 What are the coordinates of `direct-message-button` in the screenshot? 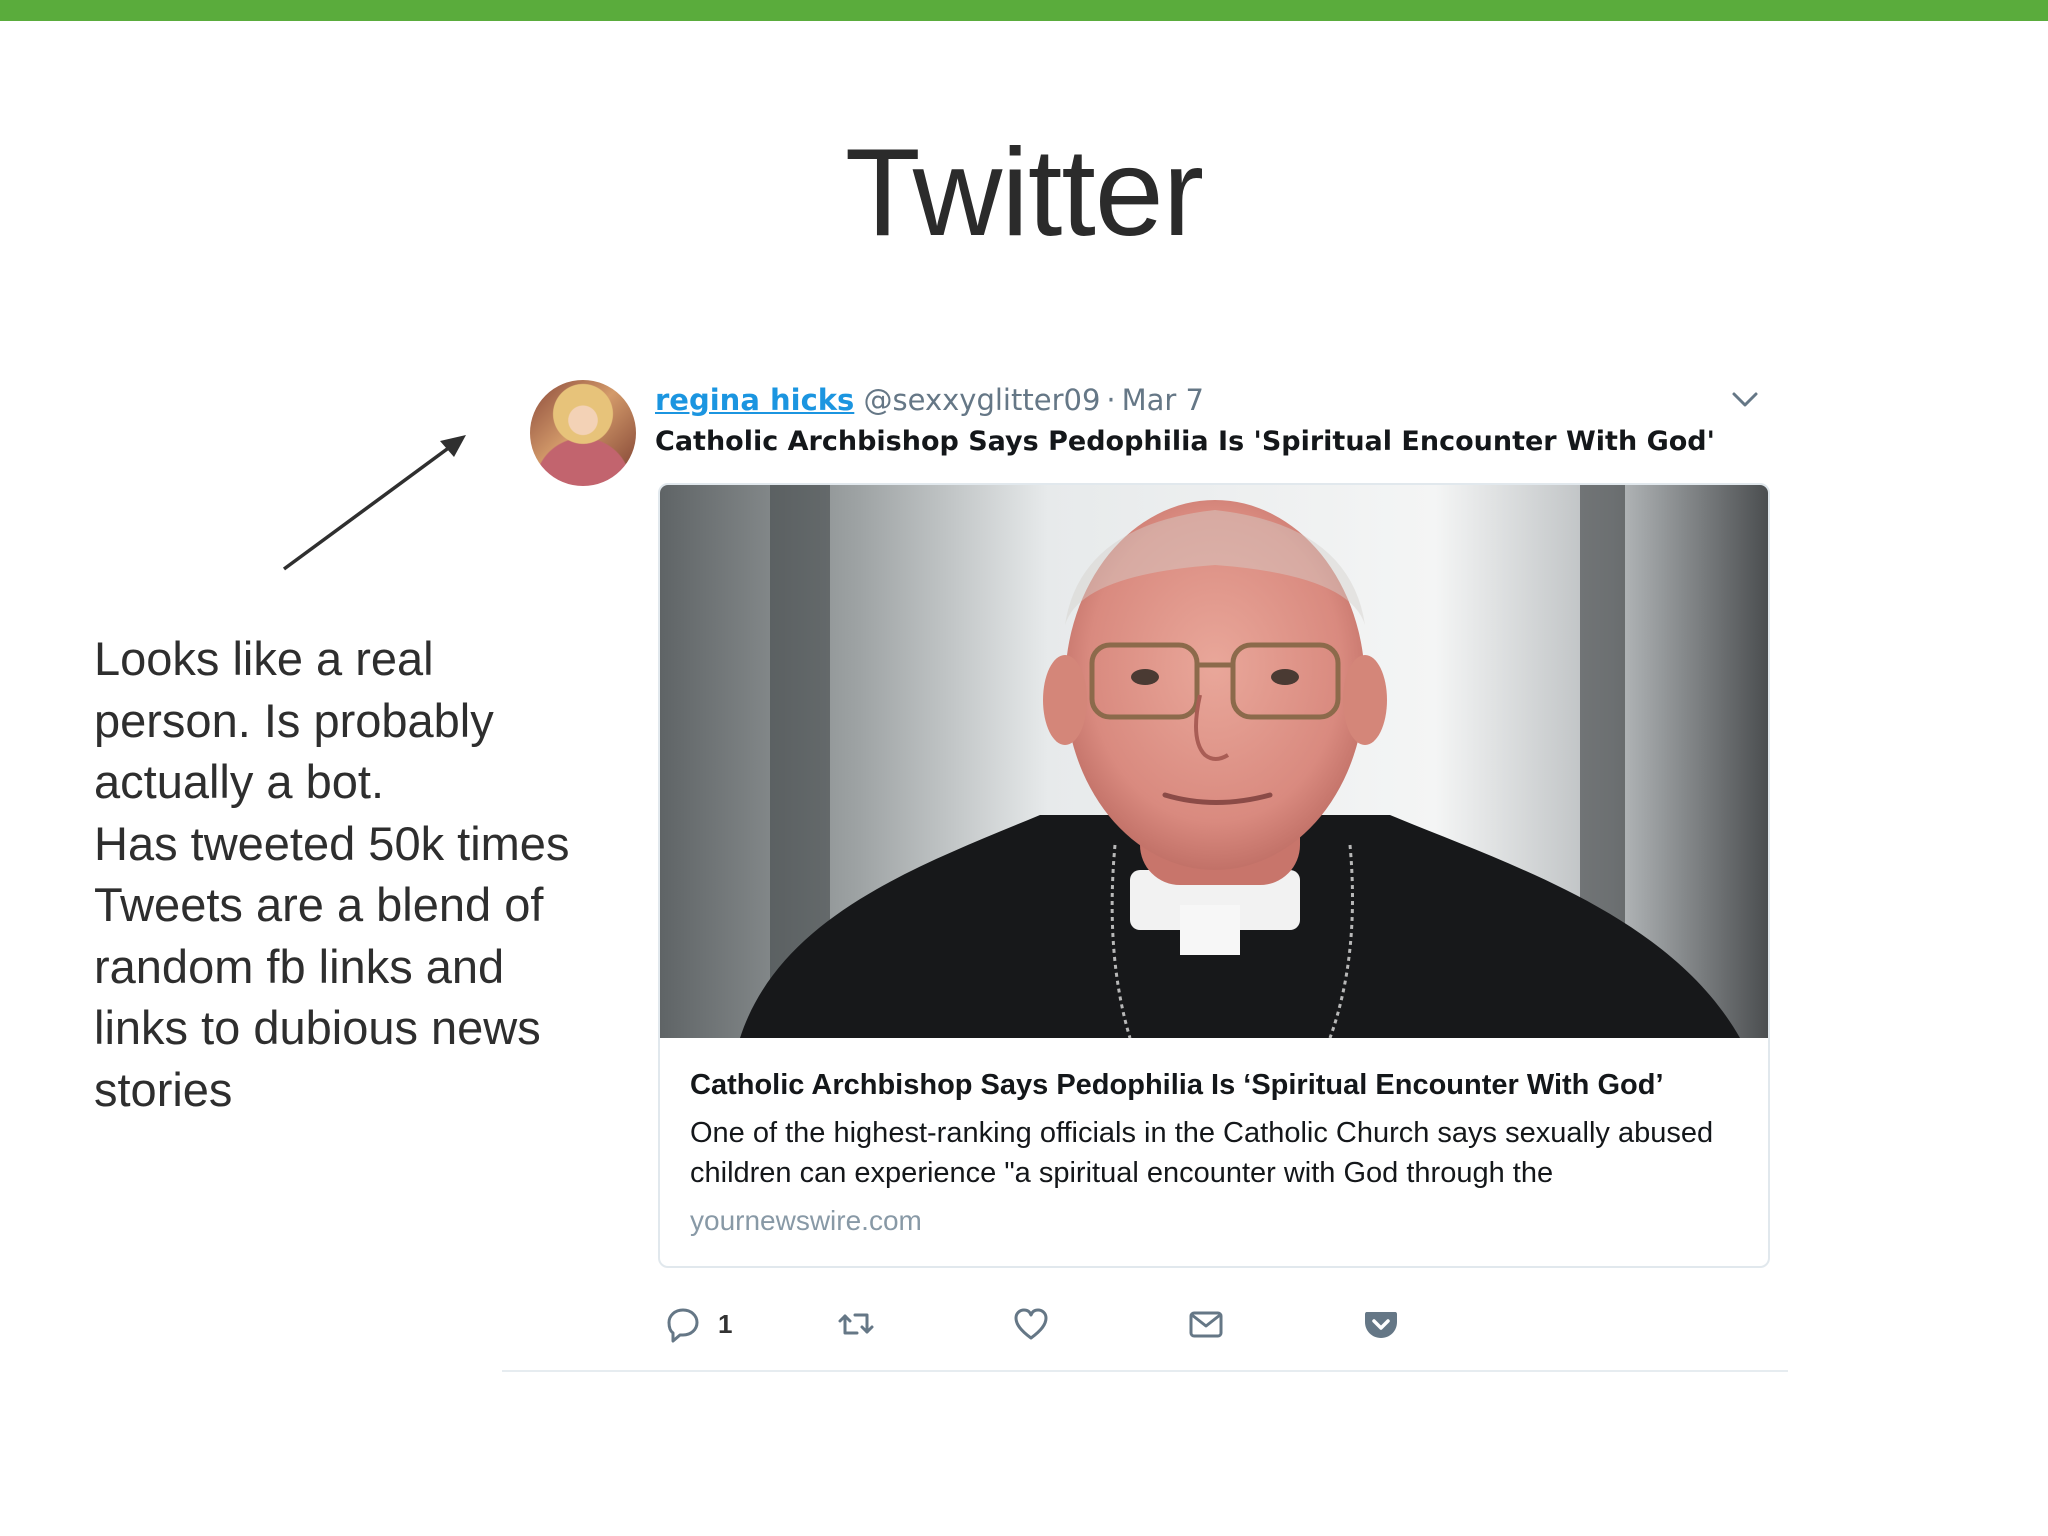 It's located at (1206, 1324).